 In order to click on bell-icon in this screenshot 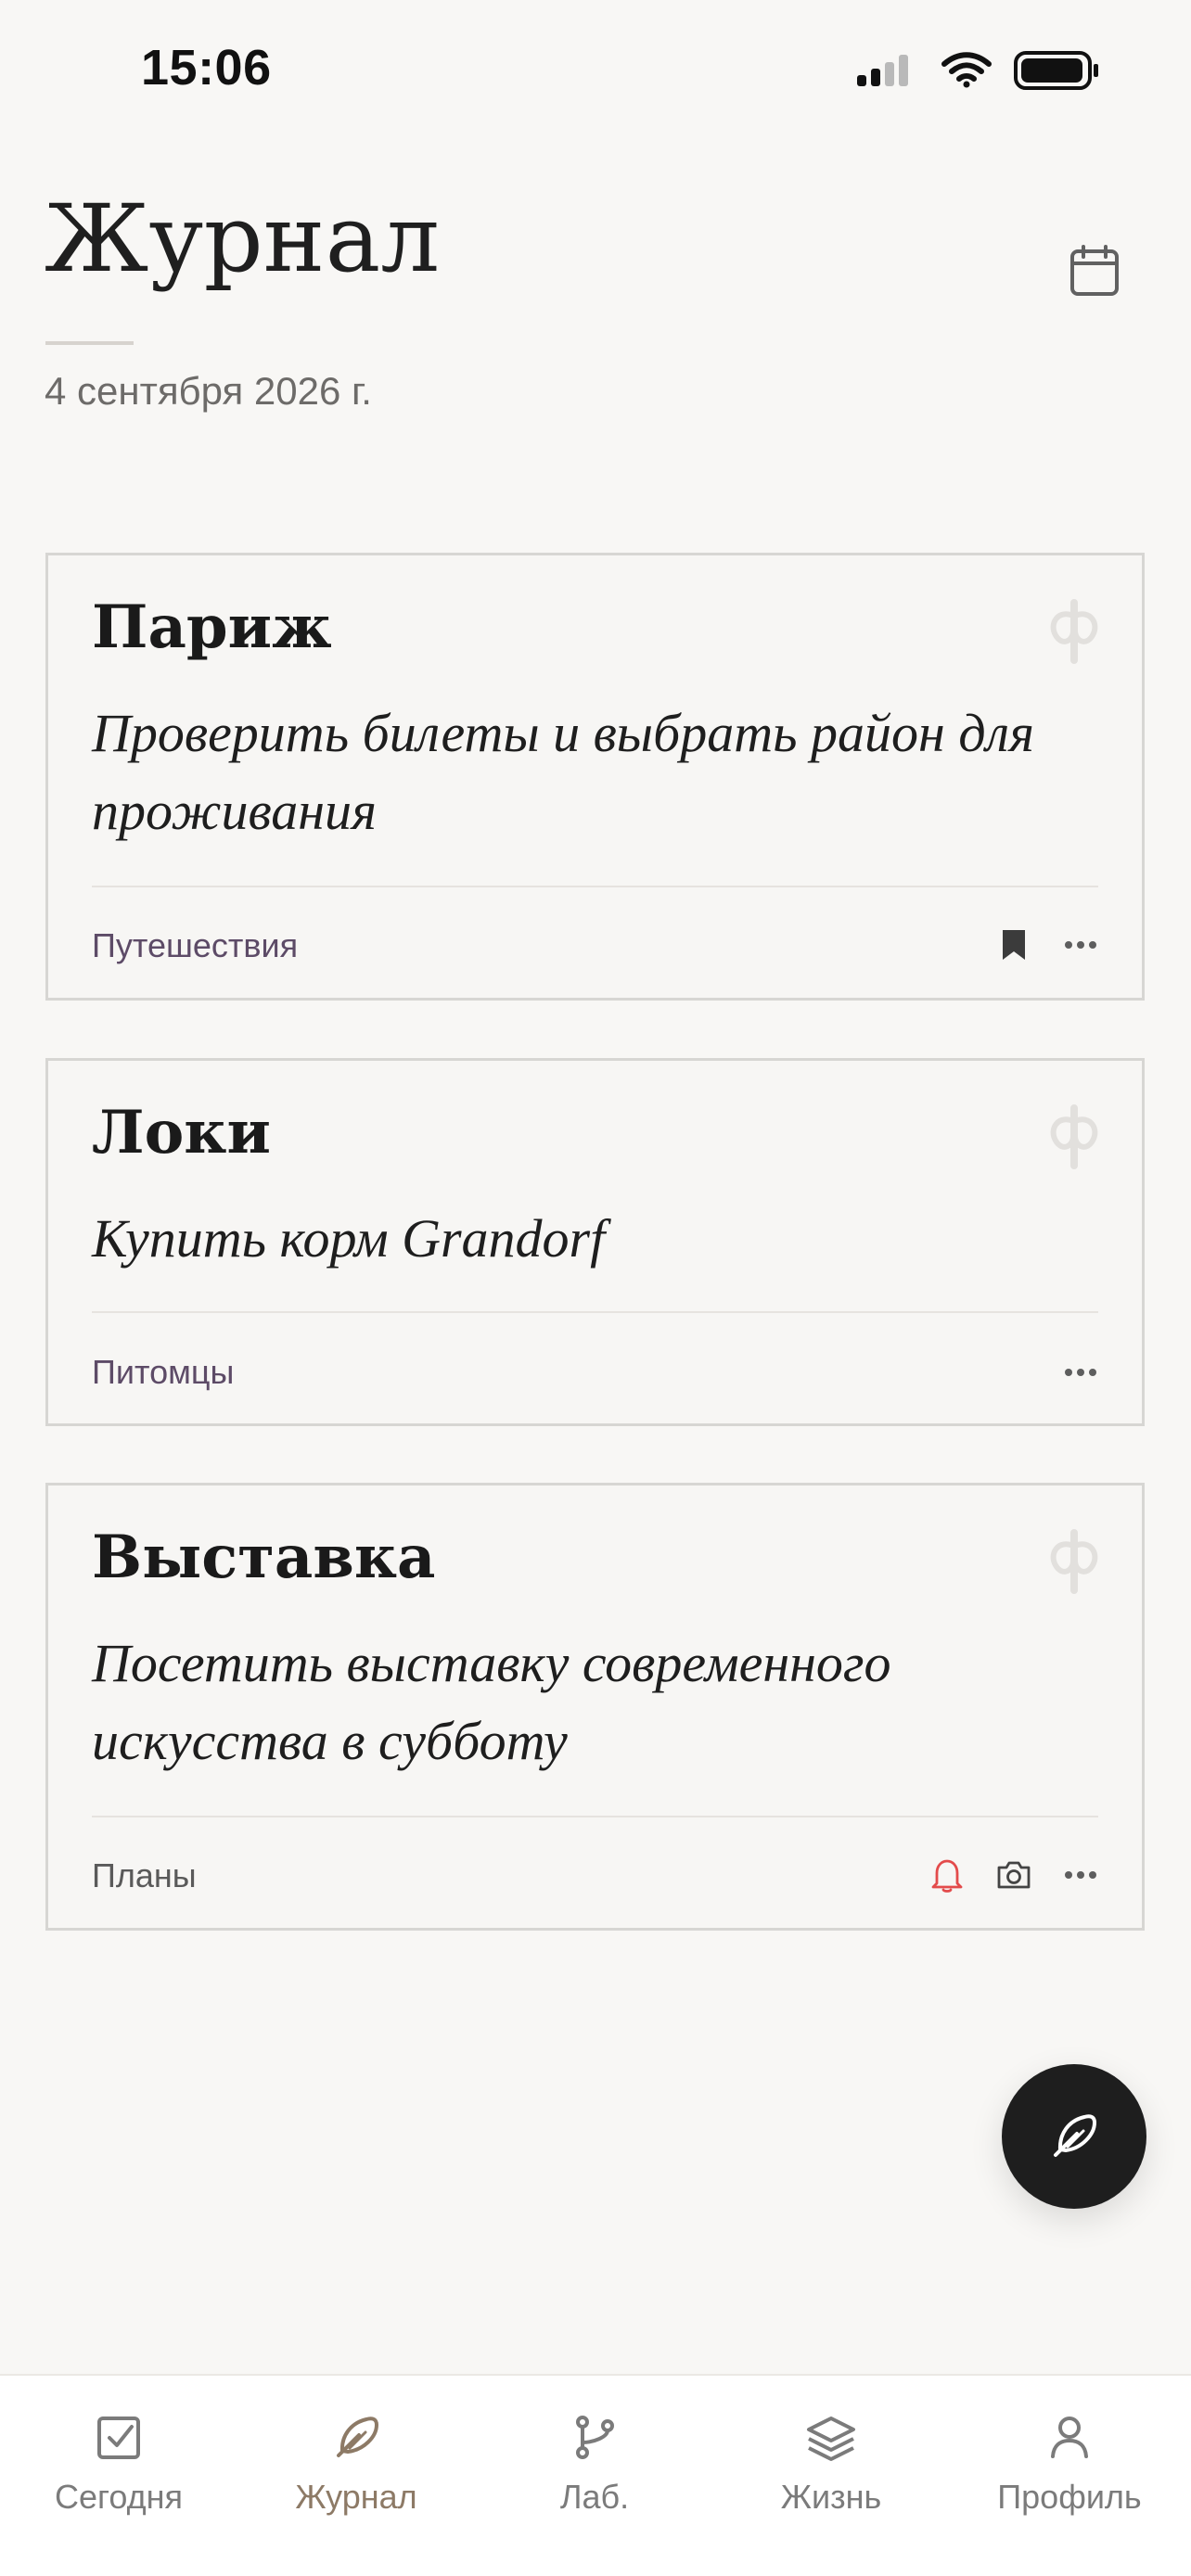, I will do `click(947, 1876)`.